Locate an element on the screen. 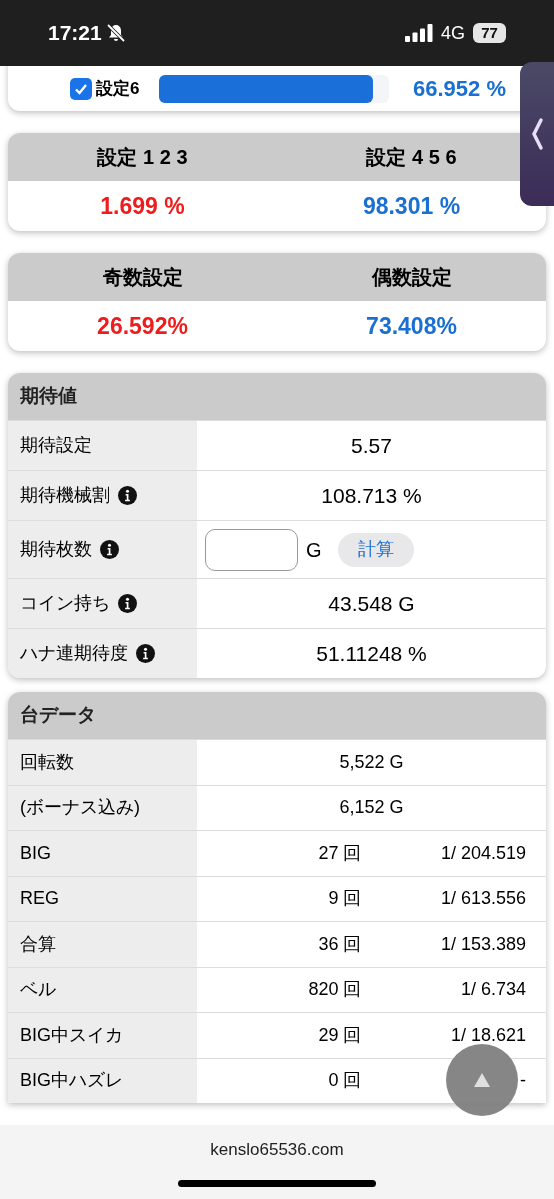  row-label: (ボーナス込み) is located at coordinates (80, 808).